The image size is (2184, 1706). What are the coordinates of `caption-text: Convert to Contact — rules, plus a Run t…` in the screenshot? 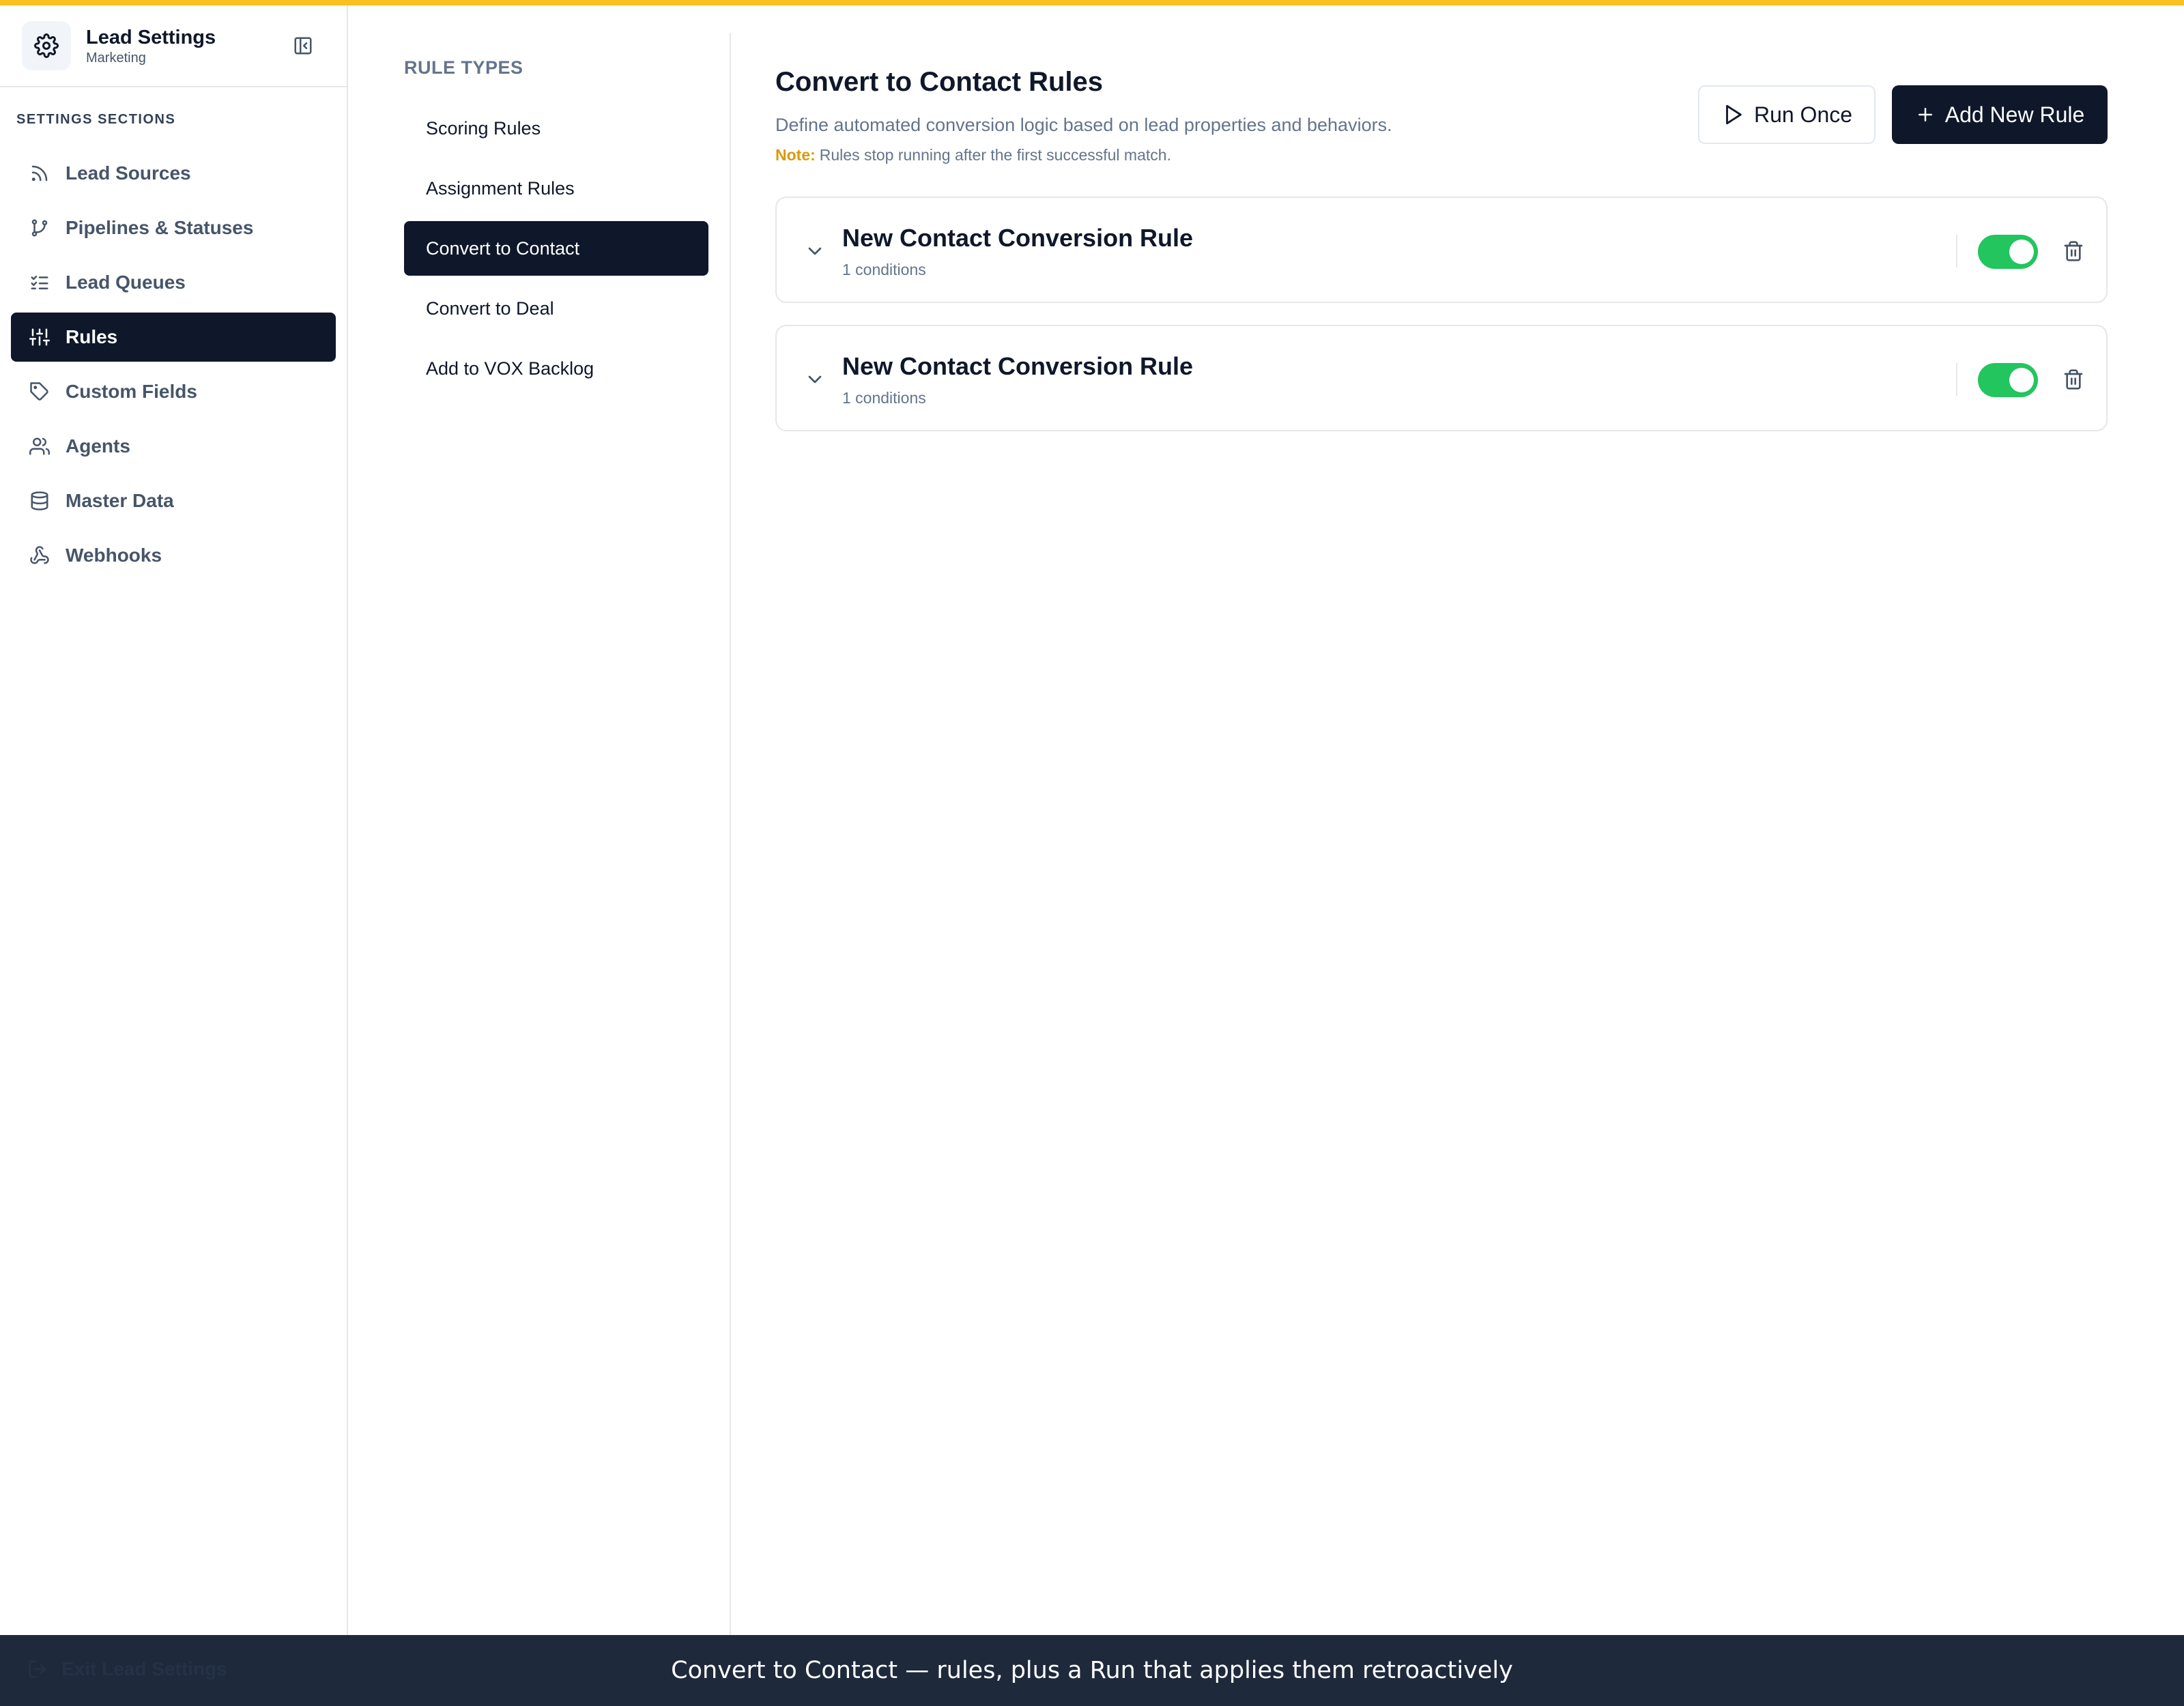 It's located at (1092, 1671).